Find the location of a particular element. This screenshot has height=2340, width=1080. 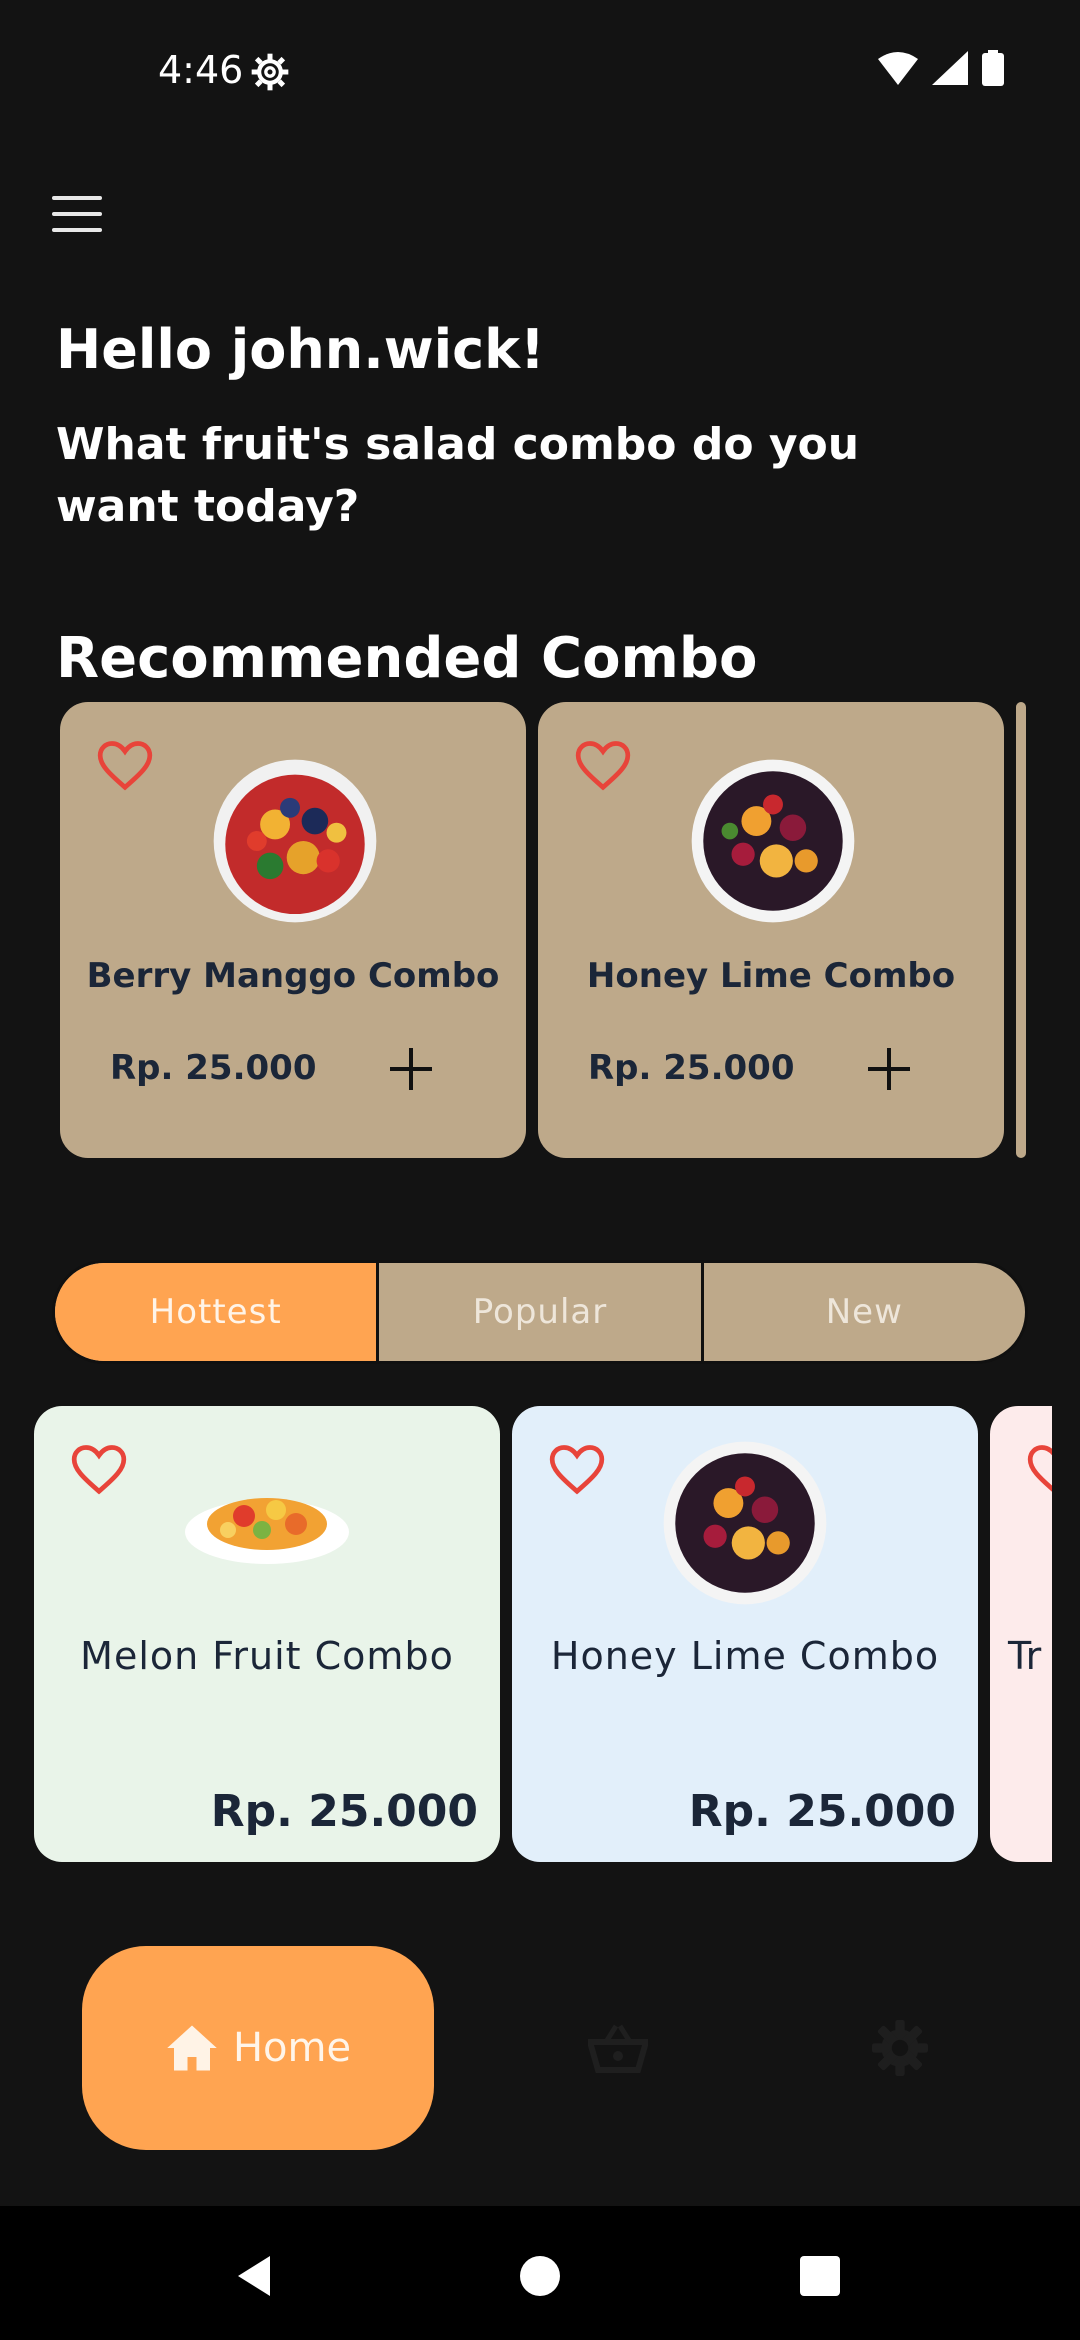

category-tabs: Hottest Popular New is located at coordinates (540, 1312).